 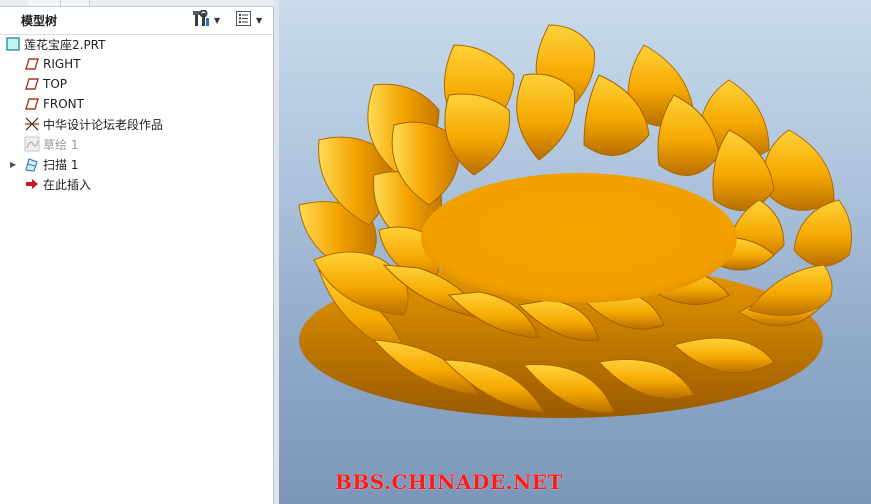 I want to click on watermark-text: BBS.CHINADE.NET, so click(x=449, y=482).